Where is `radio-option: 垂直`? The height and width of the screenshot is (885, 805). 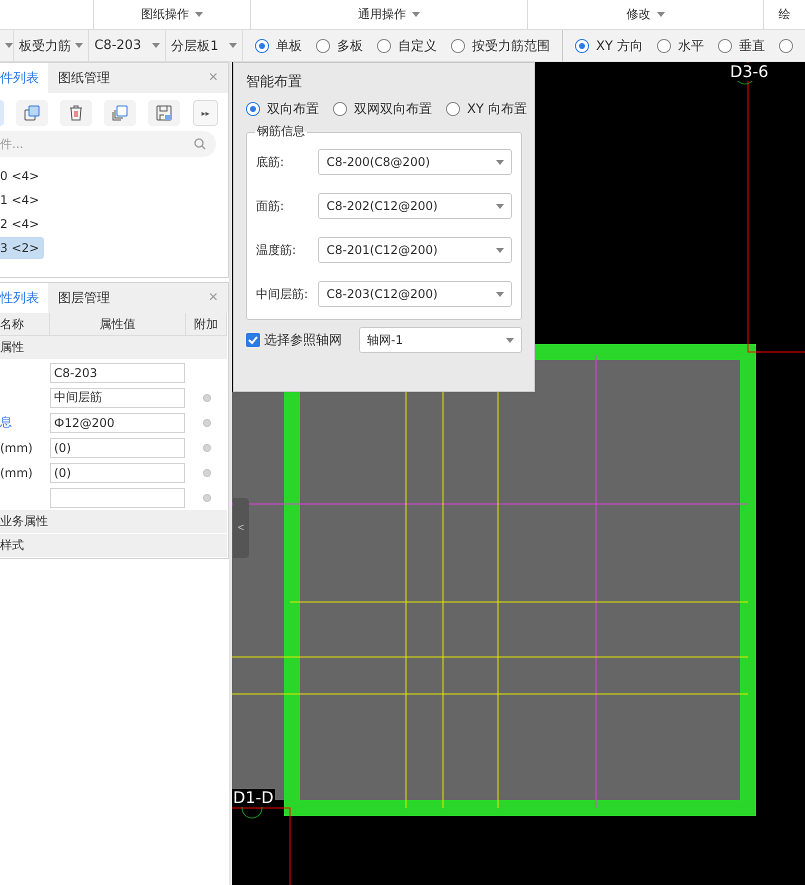
radio-option: 垂直 is located at coordinates (741, 45).